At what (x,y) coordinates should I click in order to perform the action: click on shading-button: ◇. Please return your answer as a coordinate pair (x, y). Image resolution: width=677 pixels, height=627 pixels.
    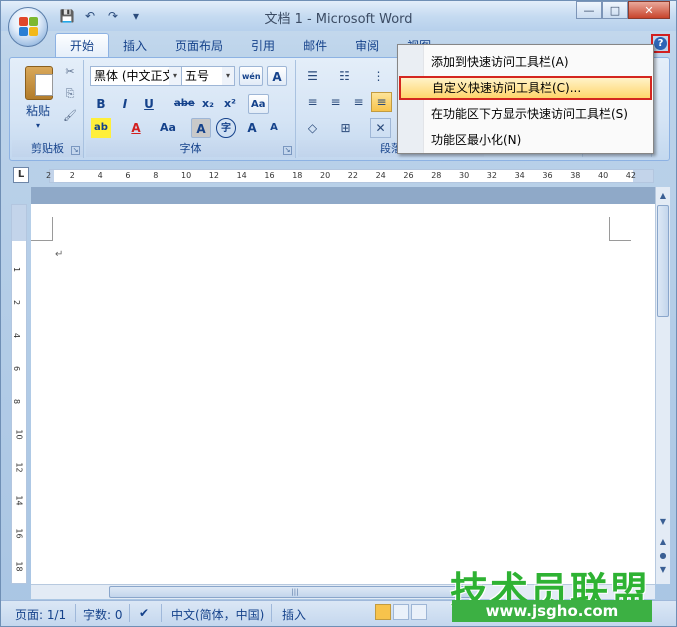
    Looking at the image, I should click on (312, 128).